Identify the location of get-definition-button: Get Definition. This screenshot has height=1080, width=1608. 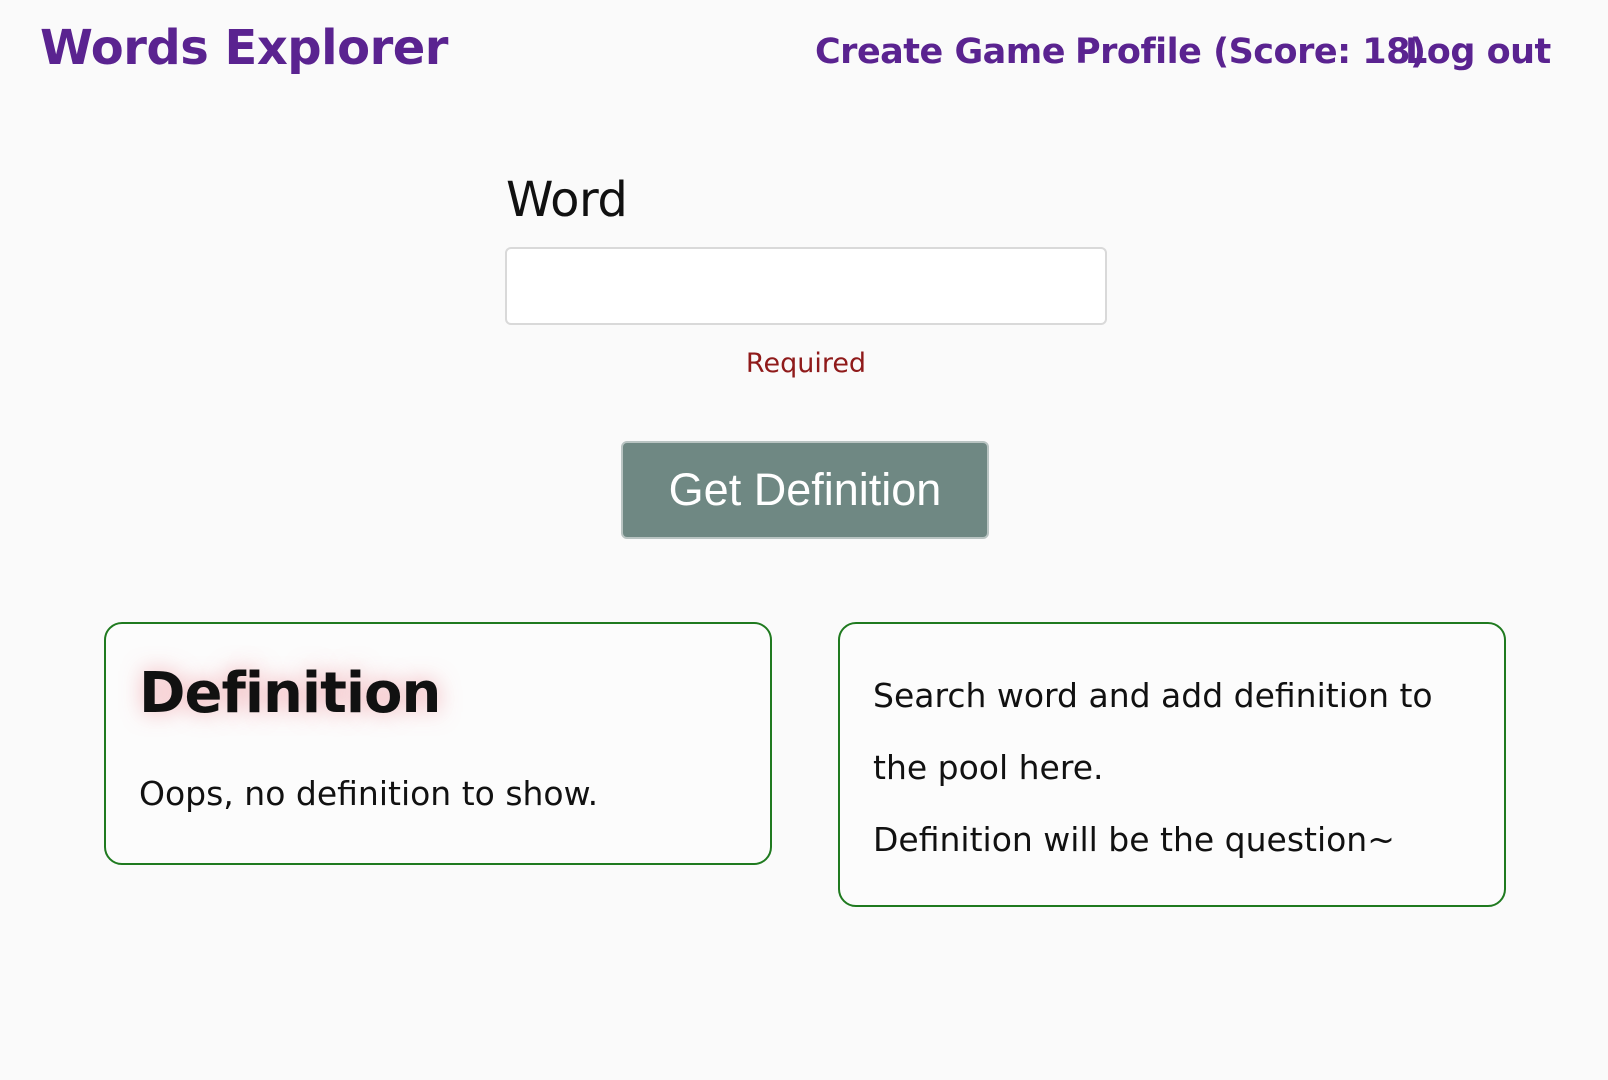
(805, 490).